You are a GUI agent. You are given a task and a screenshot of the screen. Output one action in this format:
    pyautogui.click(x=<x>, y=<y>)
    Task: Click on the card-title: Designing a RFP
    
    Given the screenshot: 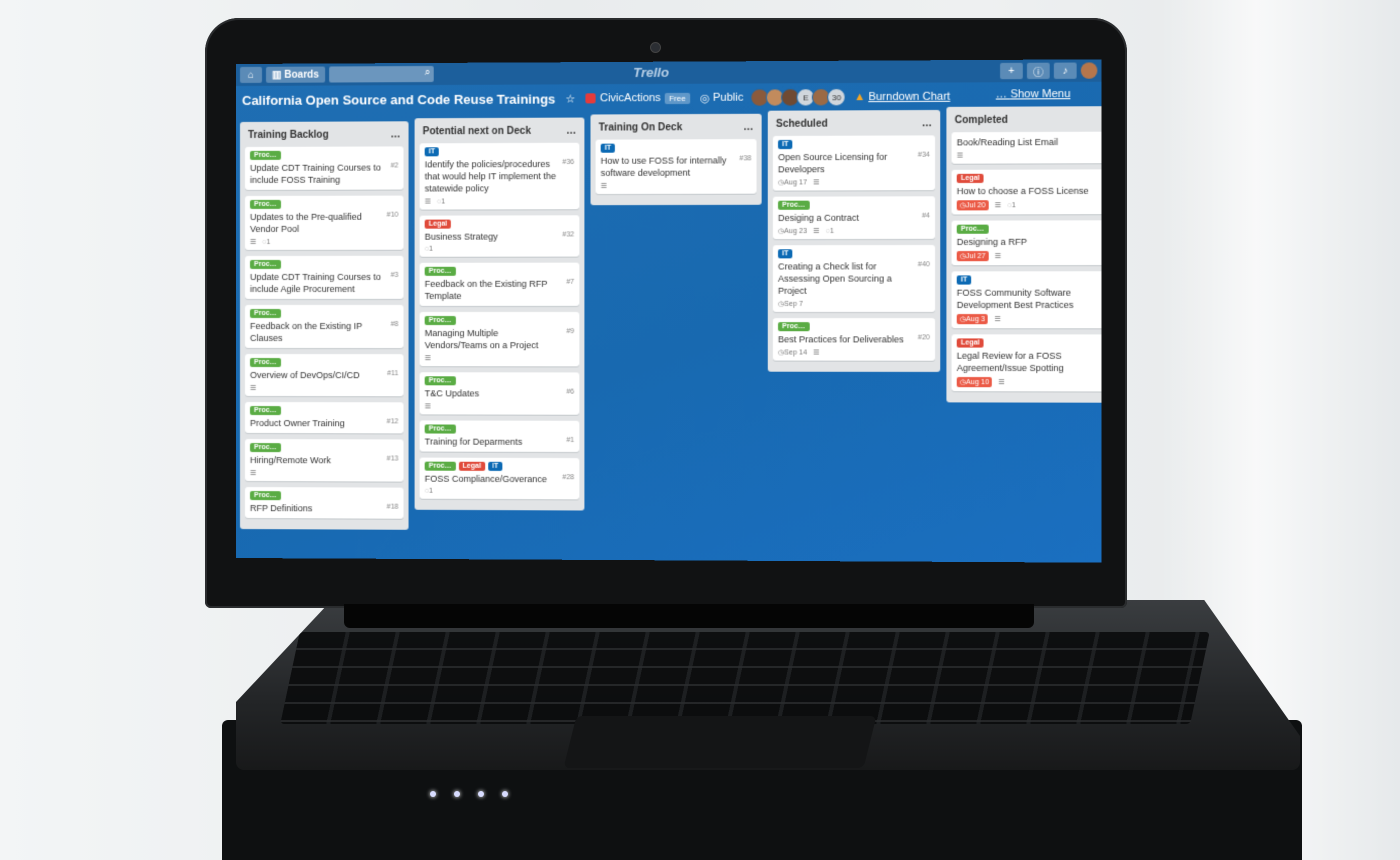 What is the action you would take?
    pyautogui.click(x=991, y=242)
    